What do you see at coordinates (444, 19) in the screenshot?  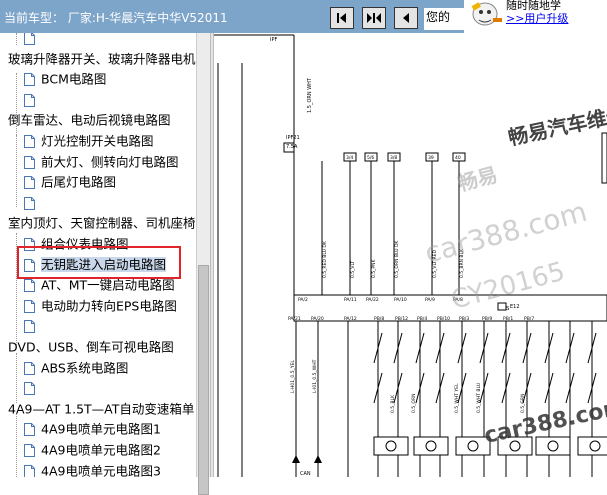 I see `greeting-text: 您的` at bounding box center [444, 19].